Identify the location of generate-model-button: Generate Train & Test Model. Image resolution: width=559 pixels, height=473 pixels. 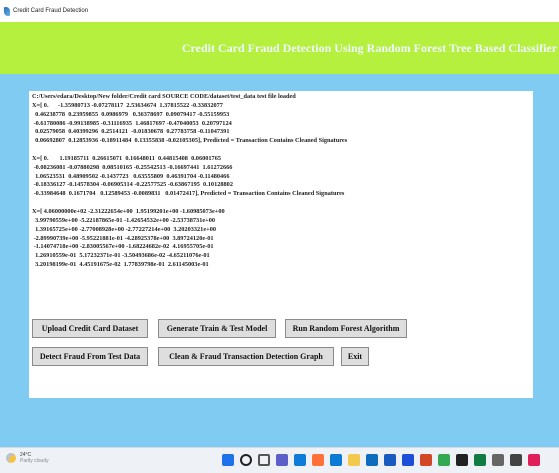
(217, 328).